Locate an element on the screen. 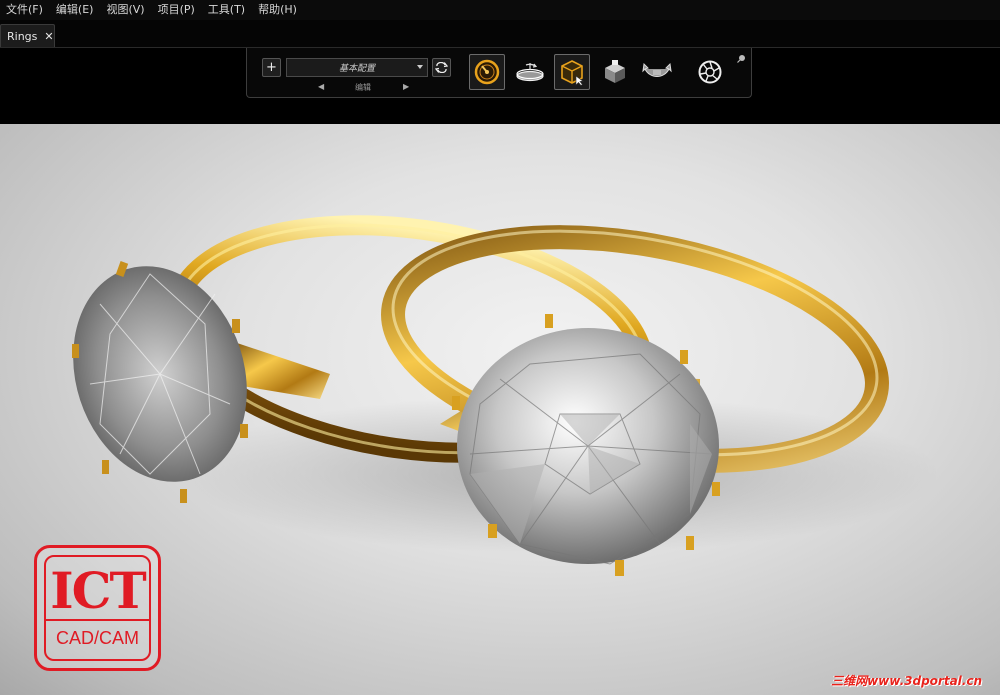 Image resolution: width=1000 pixels, height=695 pixels. next-config-arrow: ▶ is located at coordinates (406, 86).